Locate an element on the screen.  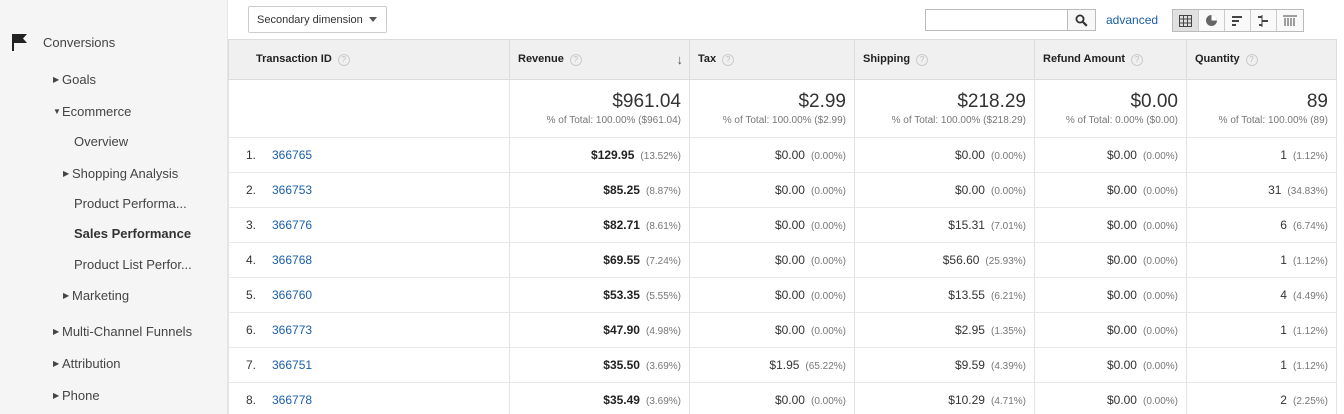
transaction-id-link: 366751 is located at coordinates (292, 365).